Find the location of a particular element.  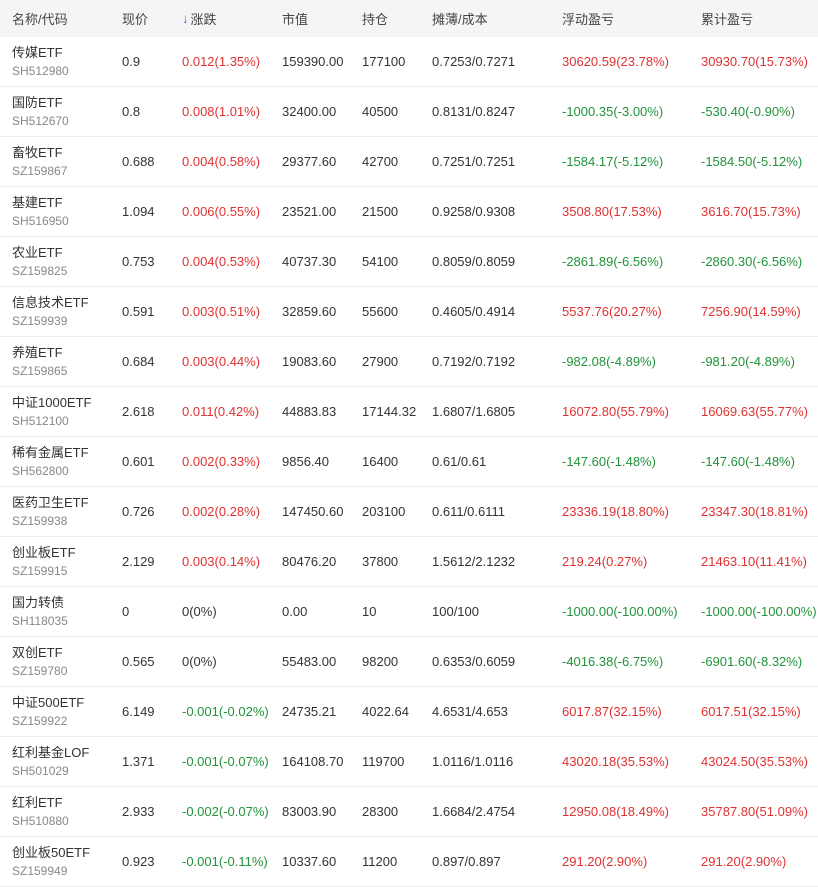

holding-cell: 42700 is located at coordinates (380, 161).